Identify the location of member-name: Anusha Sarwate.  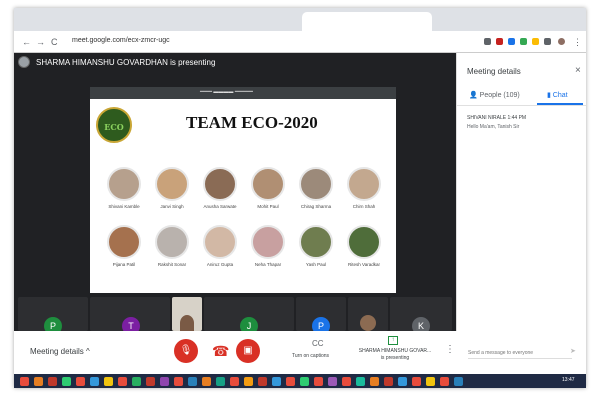
(220, 206).